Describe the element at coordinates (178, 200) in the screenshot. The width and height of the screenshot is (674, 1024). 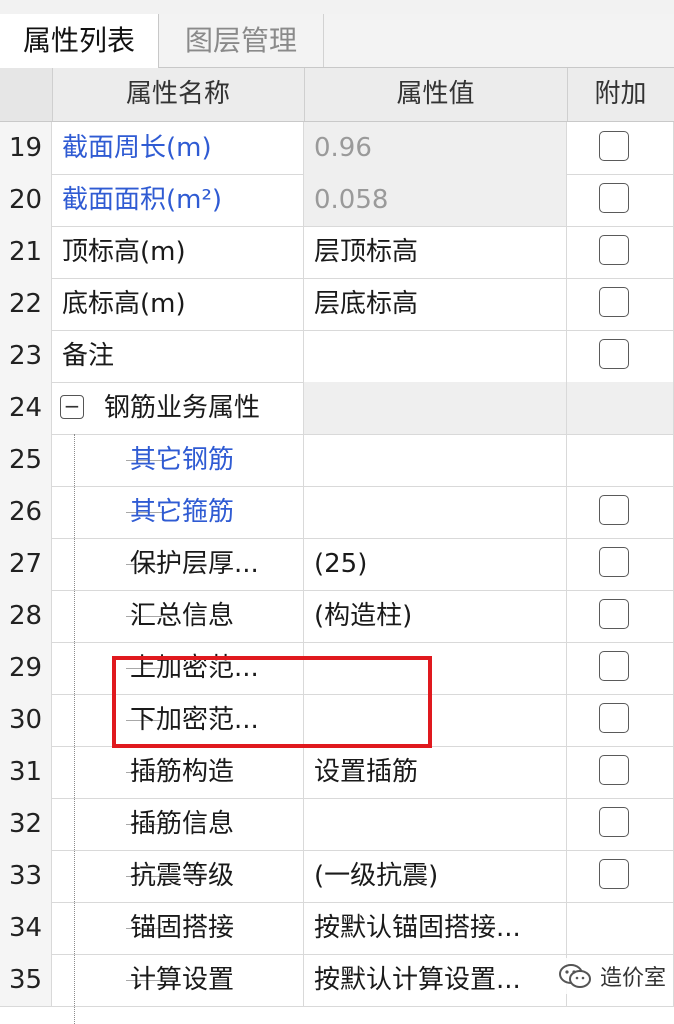
I see `property-name: 截面面积(m²)` at that location.